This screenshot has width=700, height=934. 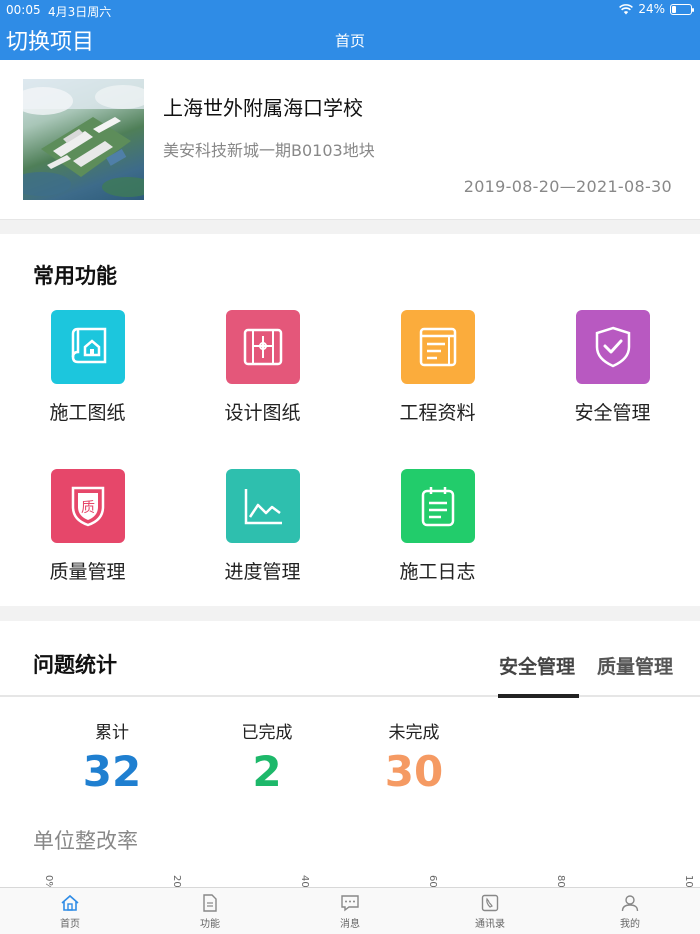 I want to click on axis-tick-label: 0%, so click(x=48, y=881).